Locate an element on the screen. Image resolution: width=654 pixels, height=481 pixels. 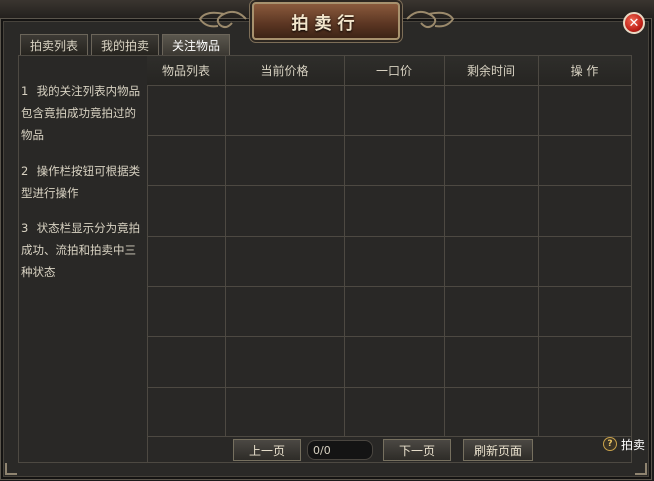
info-note: 3 状态栏显示分为竟拍成功、流拍和拍卖中三种状态 is located at coordinates (83, 250).